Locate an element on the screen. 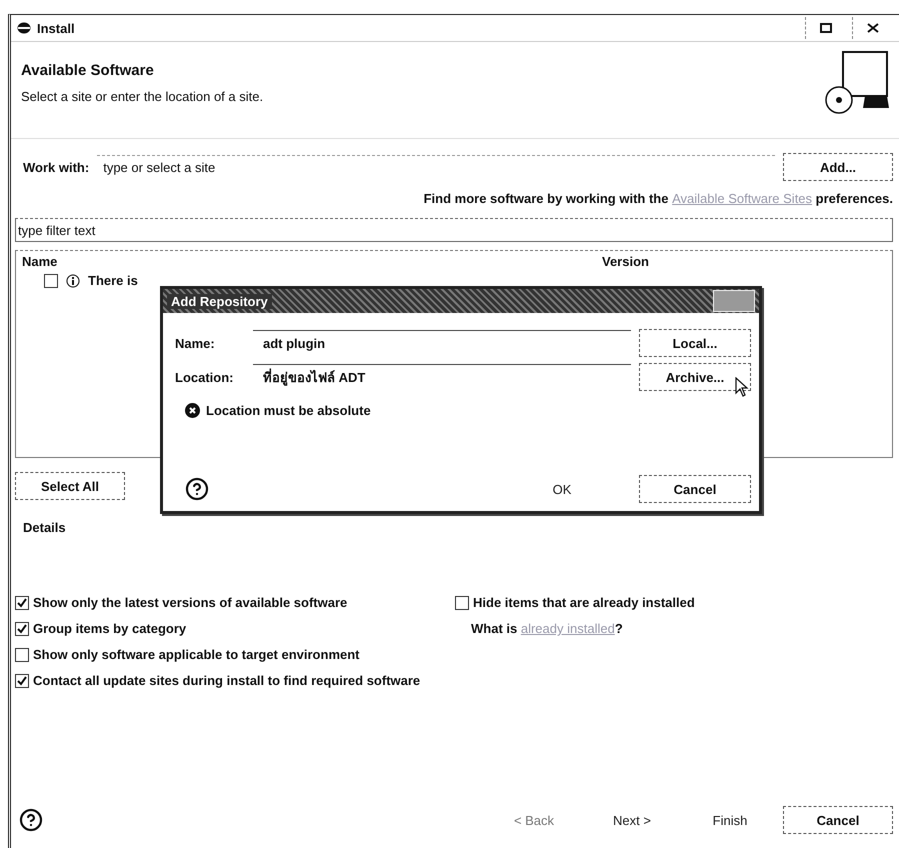  option-label: Show only the latest versions of available software is located at coordinates (190, 602).